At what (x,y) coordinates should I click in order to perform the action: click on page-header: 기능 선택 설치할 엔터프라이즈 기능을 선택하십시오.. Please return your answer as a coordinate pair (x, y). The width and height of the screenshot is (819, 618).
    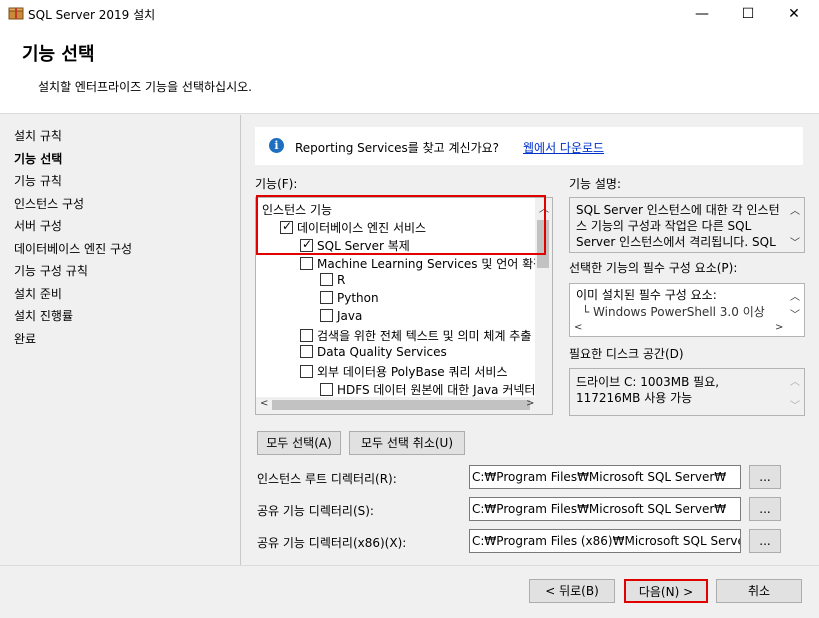
    Looking at the image, I should click on (409, 71).